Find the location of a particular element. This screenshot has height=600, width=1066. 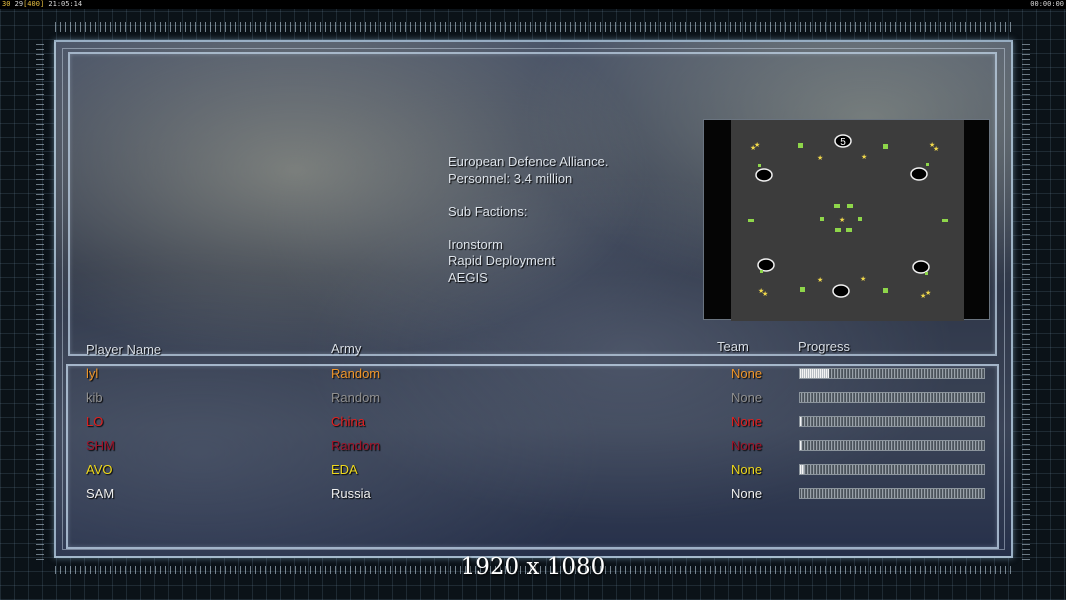

player-row: AVO EDA None is located at coordinates (533, 474).